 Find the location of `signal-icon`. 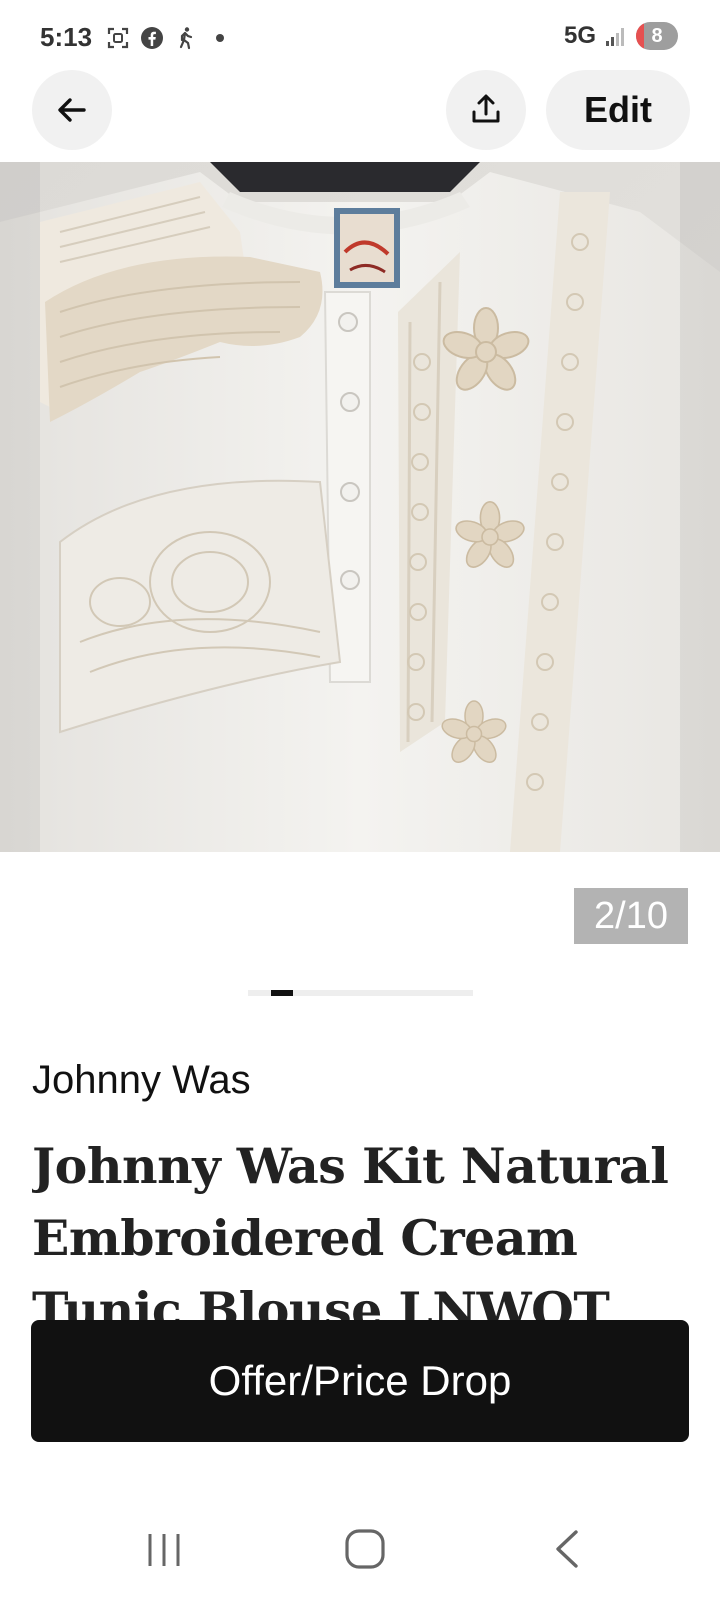

signal-icon is located at coordinates (616, 36).